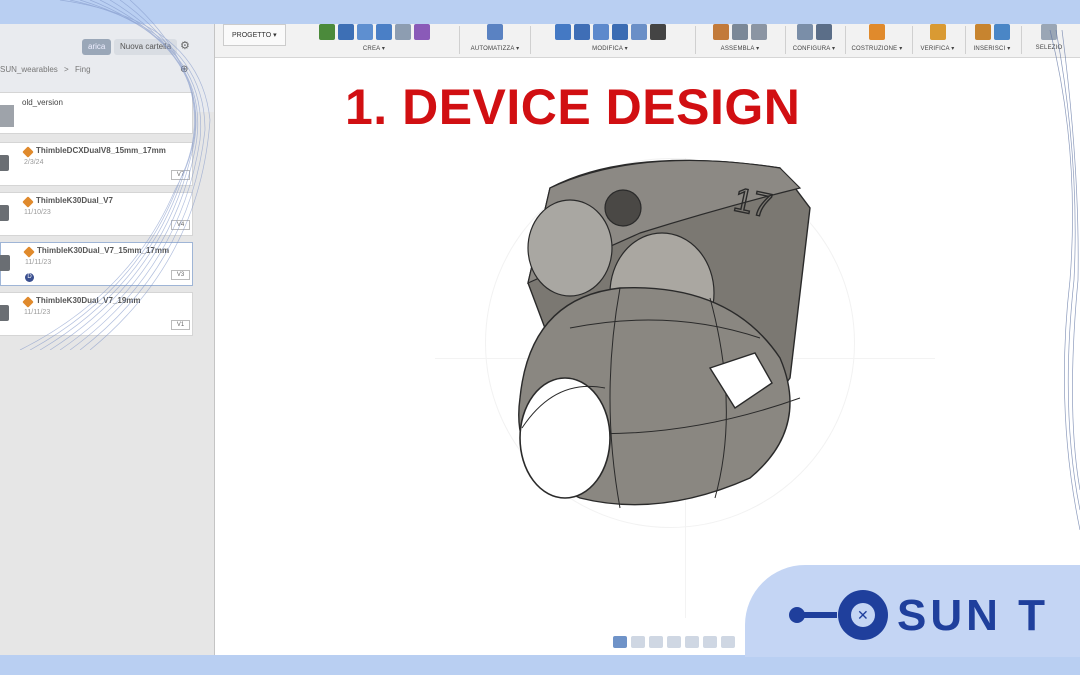  Describe the element at coordinates (982, 32) in the screenshot. I see `insert-derive-icon` at that location.